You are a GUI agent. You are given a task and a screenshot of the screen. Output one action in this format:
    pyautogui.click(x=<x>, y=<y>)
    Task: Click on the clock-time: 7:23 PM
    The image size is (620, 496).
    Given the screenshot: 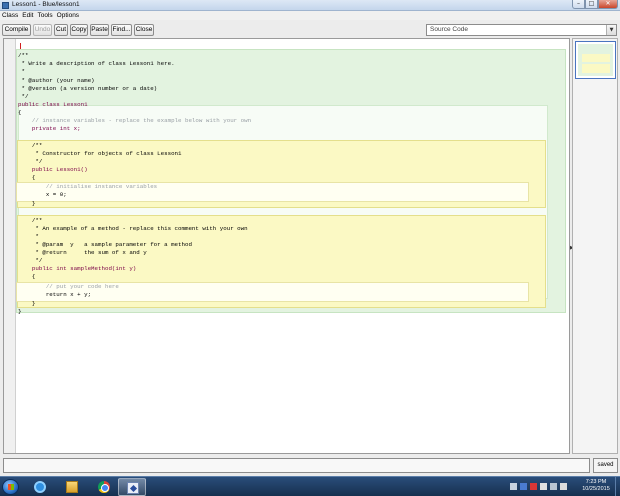 What is the action you would take?
    pyautogui.click(x=596, y=482)
    